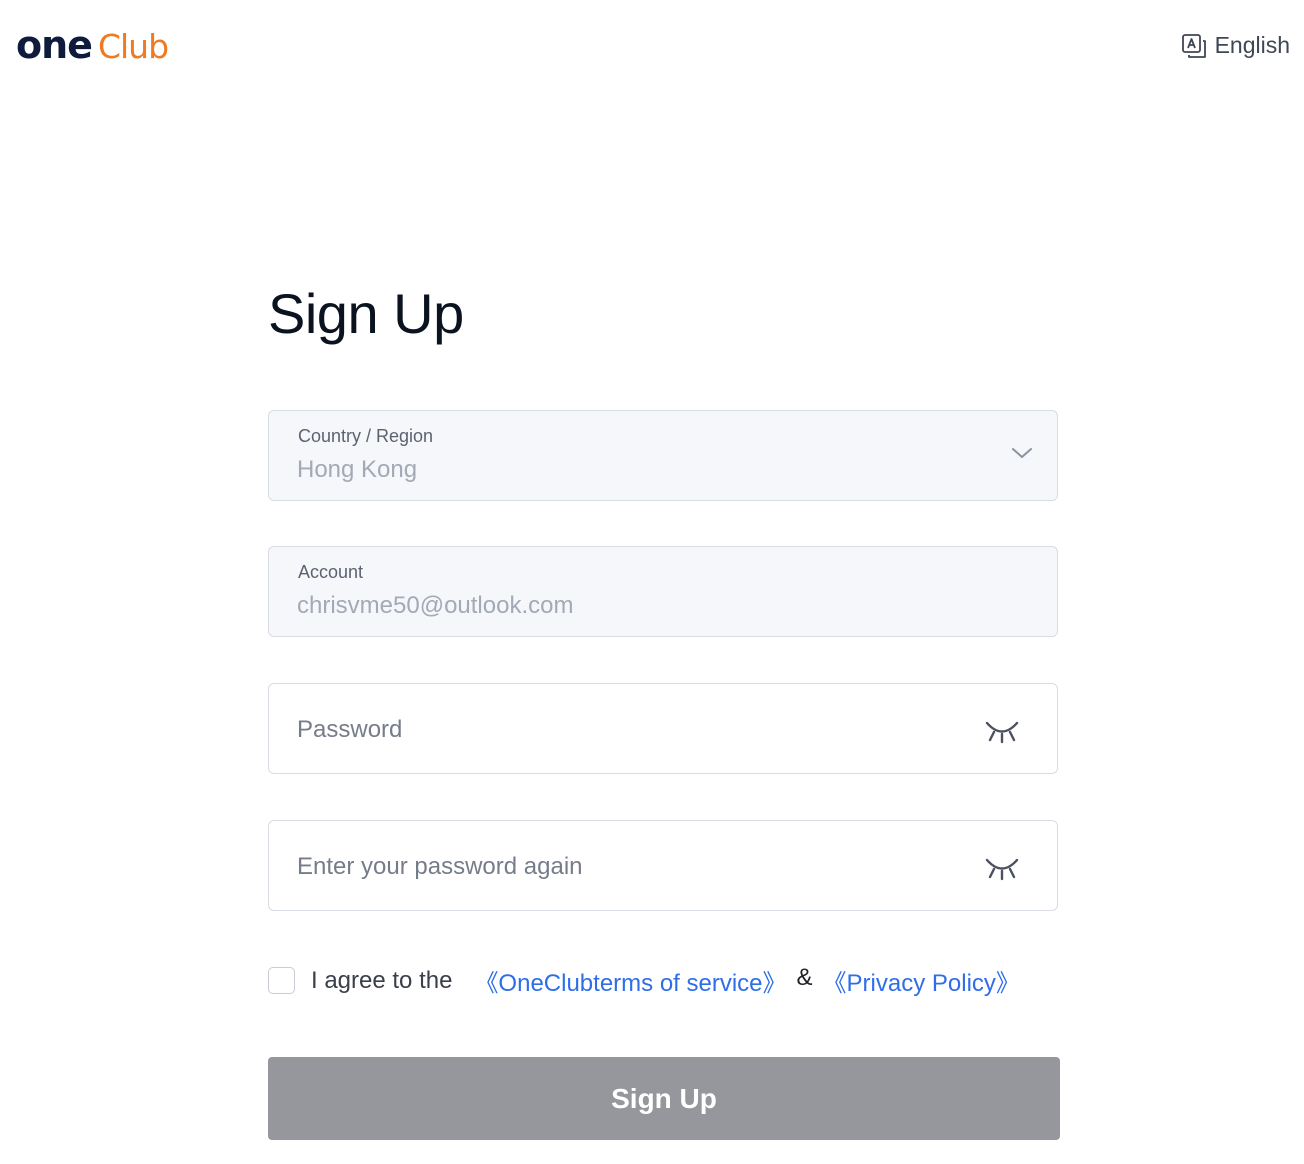 This screenshot has height=1164, width=1304. Describe the element at coordinates (663, 591) in the screenshot. I see `account-field: Account chrisvme50@outlook.com` at that location.